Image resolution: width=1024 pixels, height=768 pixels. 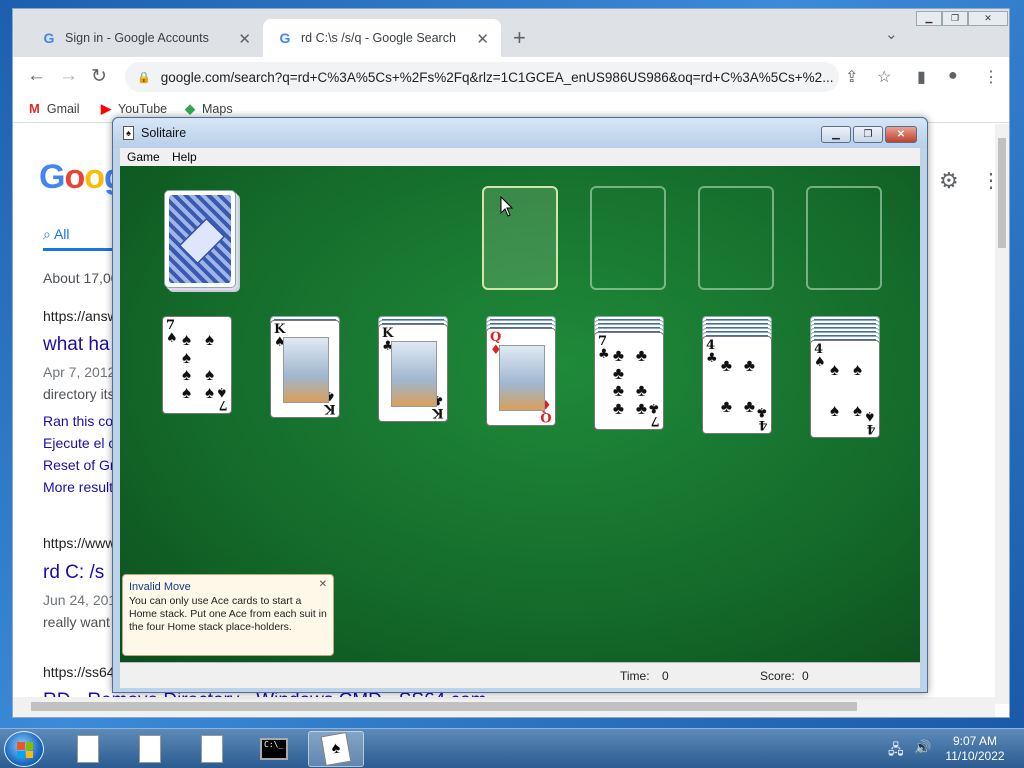 What do you see at coordinates (217, 109) in the screenshot?
I see `bookmark-label: Maps` at bounding box center [217, 109].